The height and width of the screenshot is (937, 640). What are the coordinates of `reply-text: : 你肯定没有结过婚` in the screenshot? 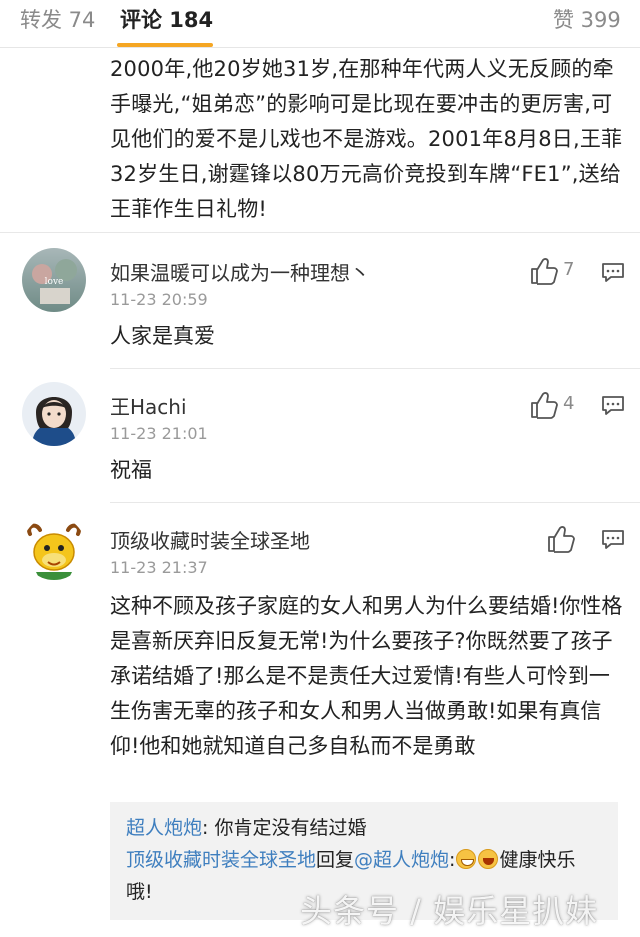 It's located at (284, 828).